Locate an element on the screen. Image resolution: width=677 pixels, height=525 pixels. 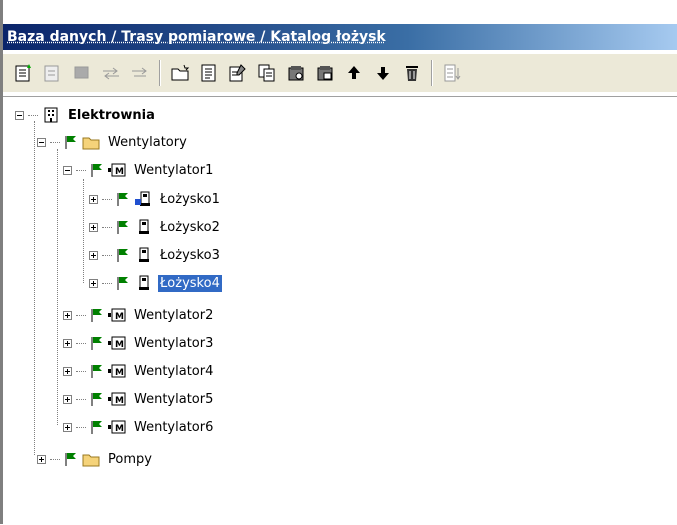
tree-node-bearing: Łożysko2 is located at coordinates (155, 227).